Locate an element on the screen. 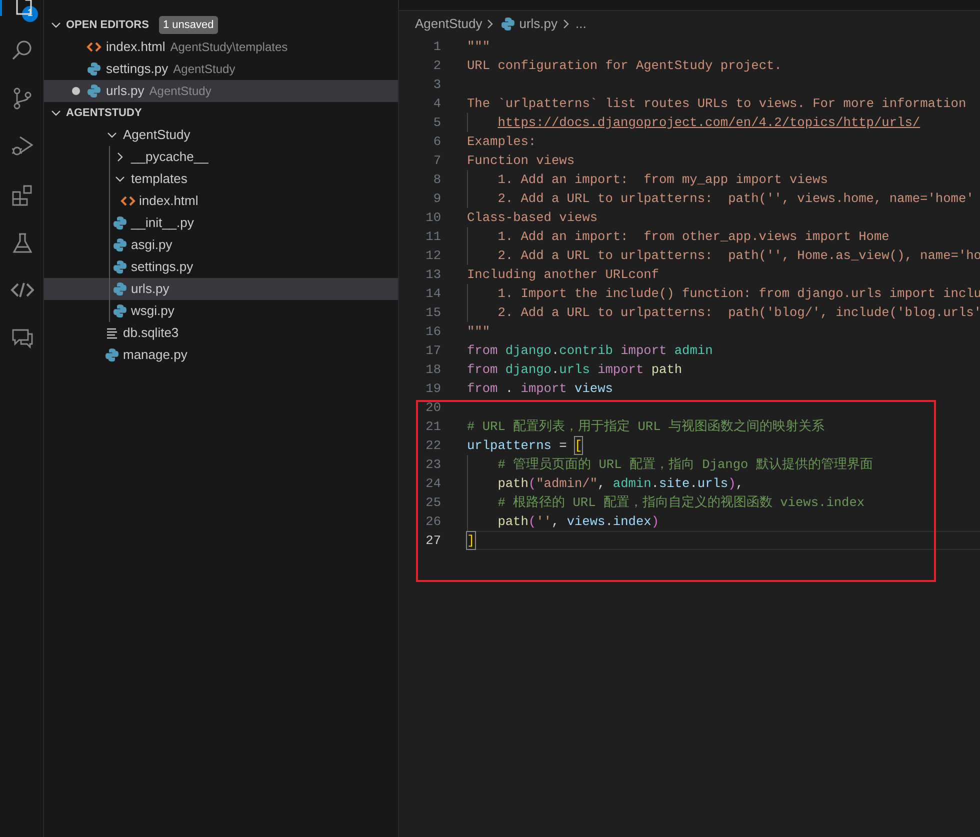  line-number: 8 is located at coordinates (436, 179).